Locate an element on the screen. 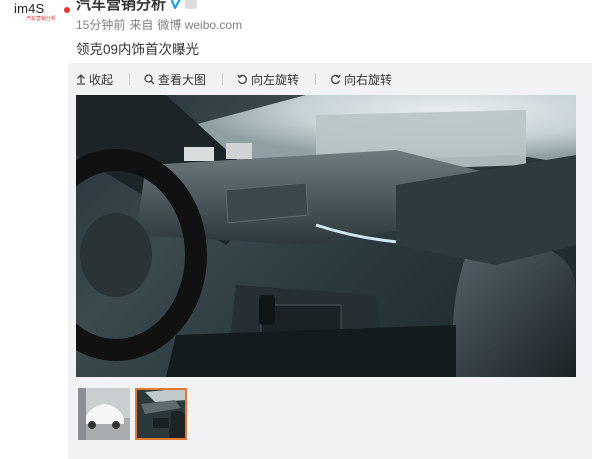 This screenshot has height=459, width=592. view-large-button: 查看大图 is located at coordinates (175, 79).